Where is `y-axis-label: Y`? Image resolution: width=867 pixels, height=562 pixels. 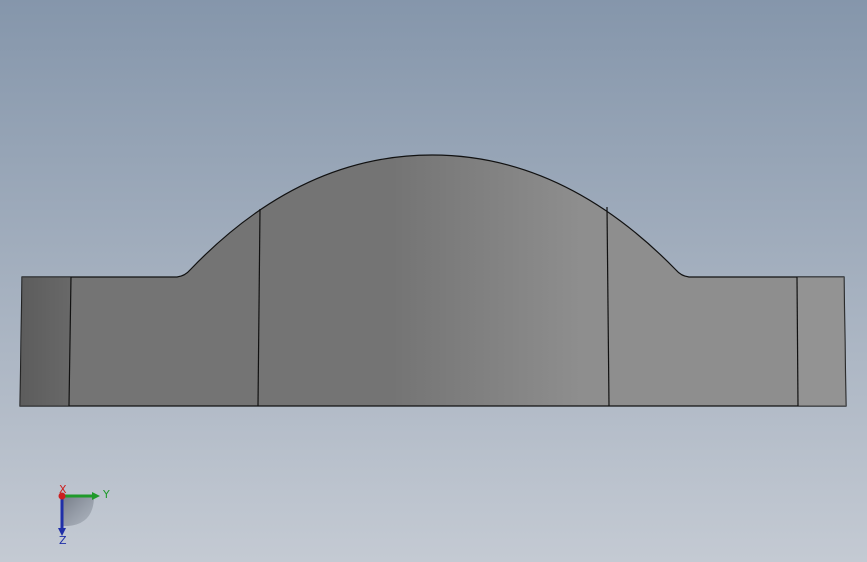 y-axis-label: Y is located at coordinates (106, 494).